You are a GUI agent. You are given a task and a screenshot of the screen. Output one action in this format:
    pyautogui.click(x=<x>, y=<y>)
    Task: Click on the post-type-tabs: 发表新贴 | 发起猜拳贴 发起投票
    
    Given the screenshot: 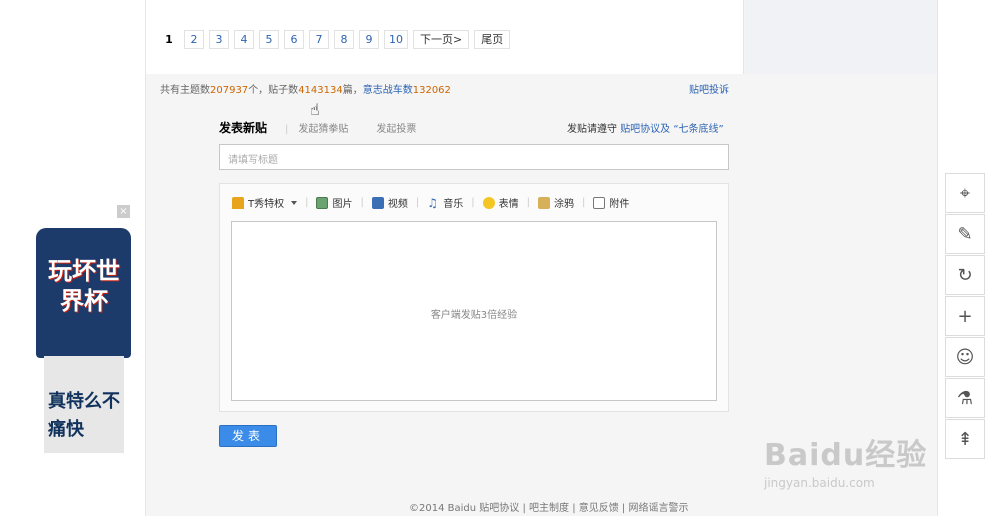 What is the action you would take?
    pyautogui.click(x=331, y=127)
    